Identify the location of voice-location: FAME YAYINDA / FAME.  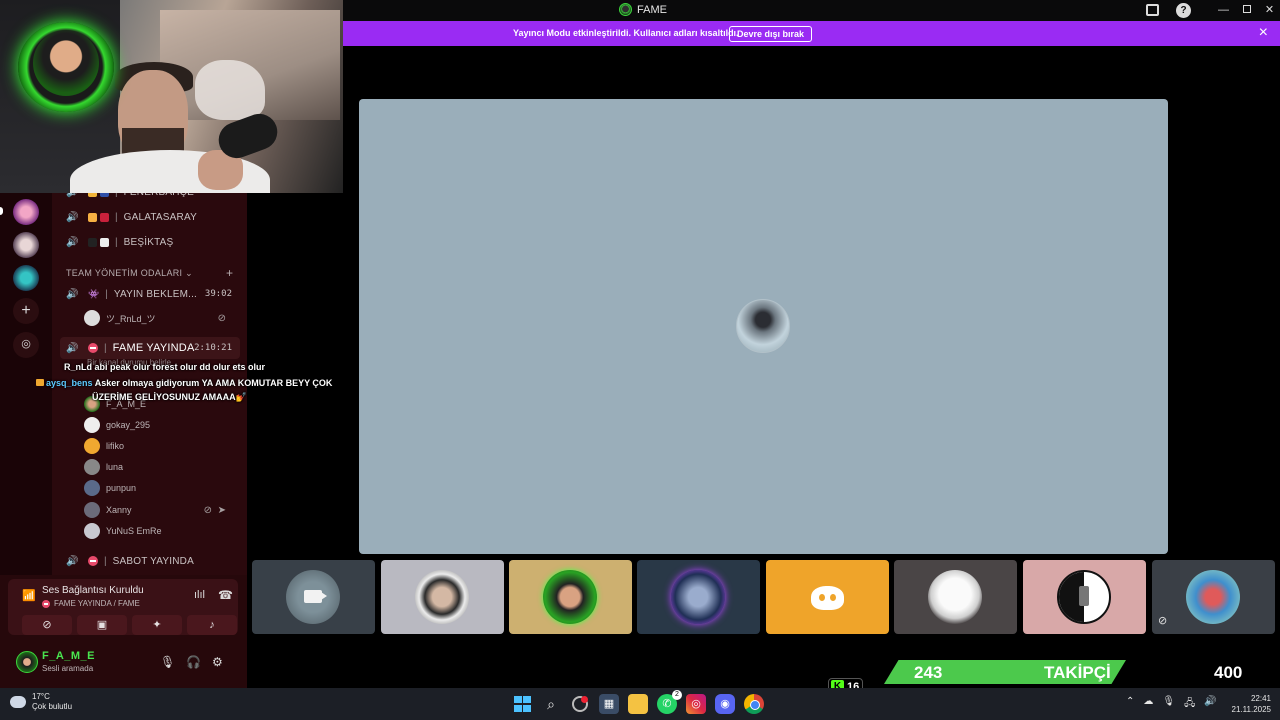
(91, 603).